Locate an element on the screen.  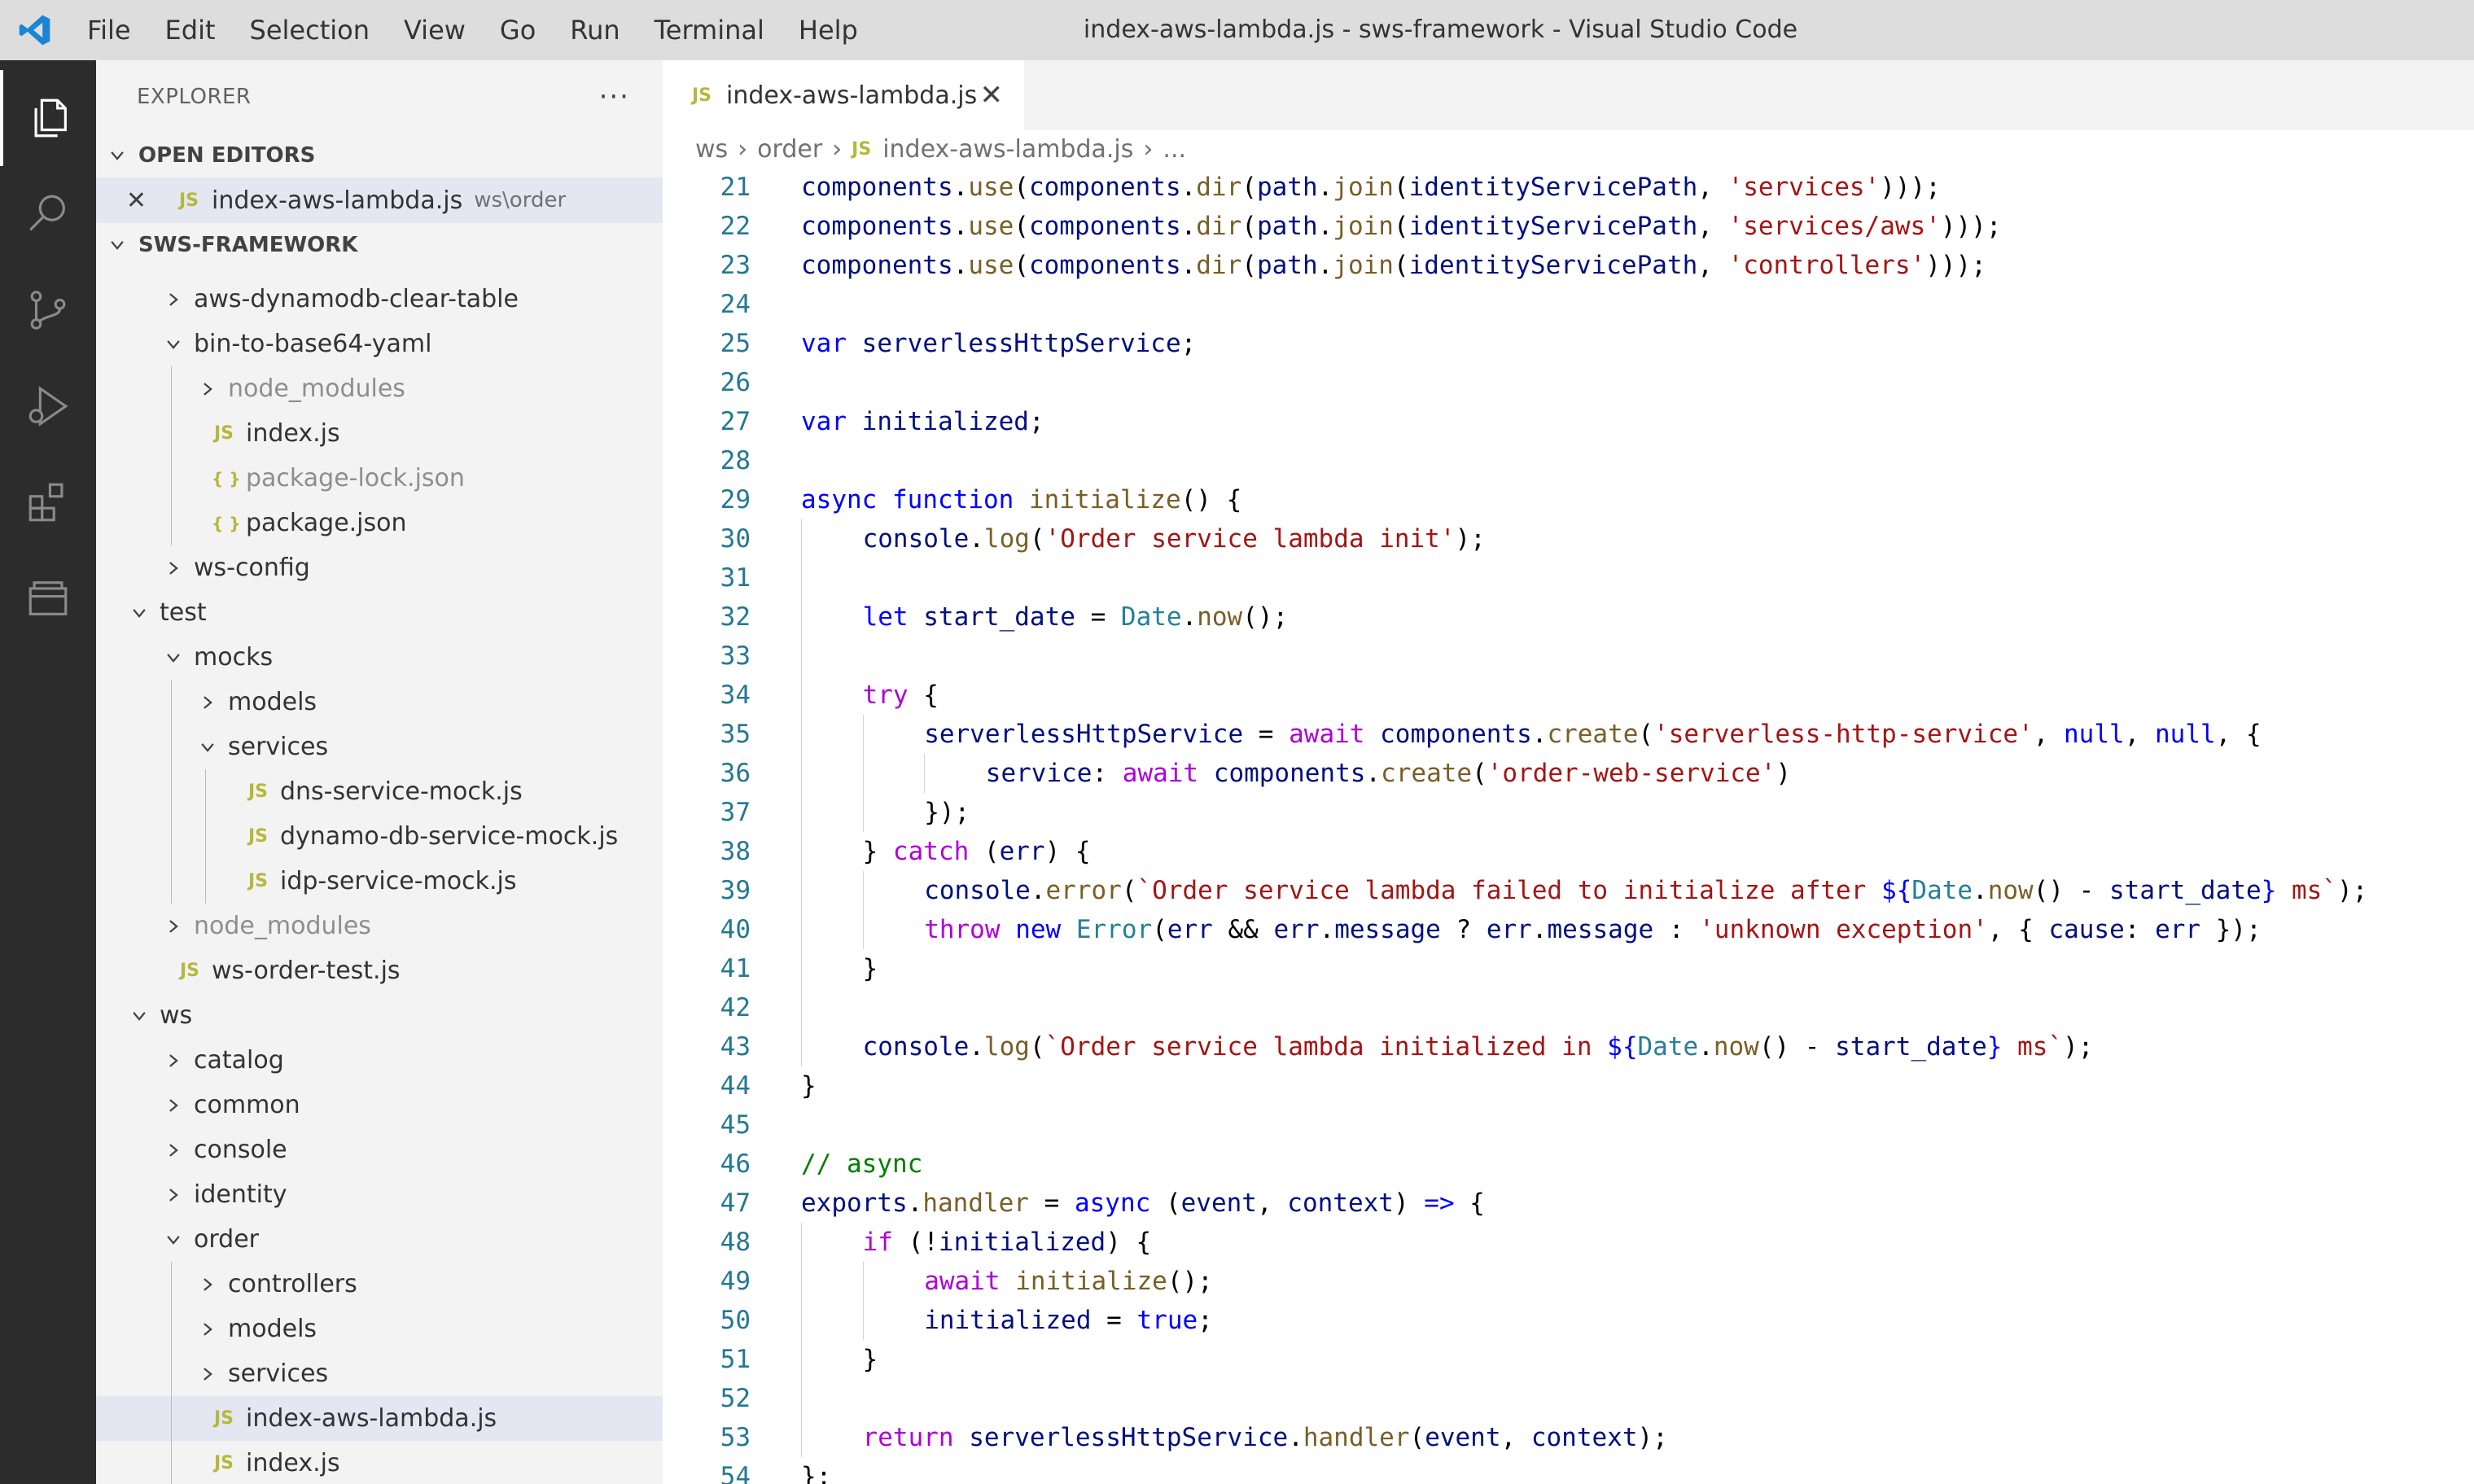
code-token: dir is located at coordinates (1219, 188).